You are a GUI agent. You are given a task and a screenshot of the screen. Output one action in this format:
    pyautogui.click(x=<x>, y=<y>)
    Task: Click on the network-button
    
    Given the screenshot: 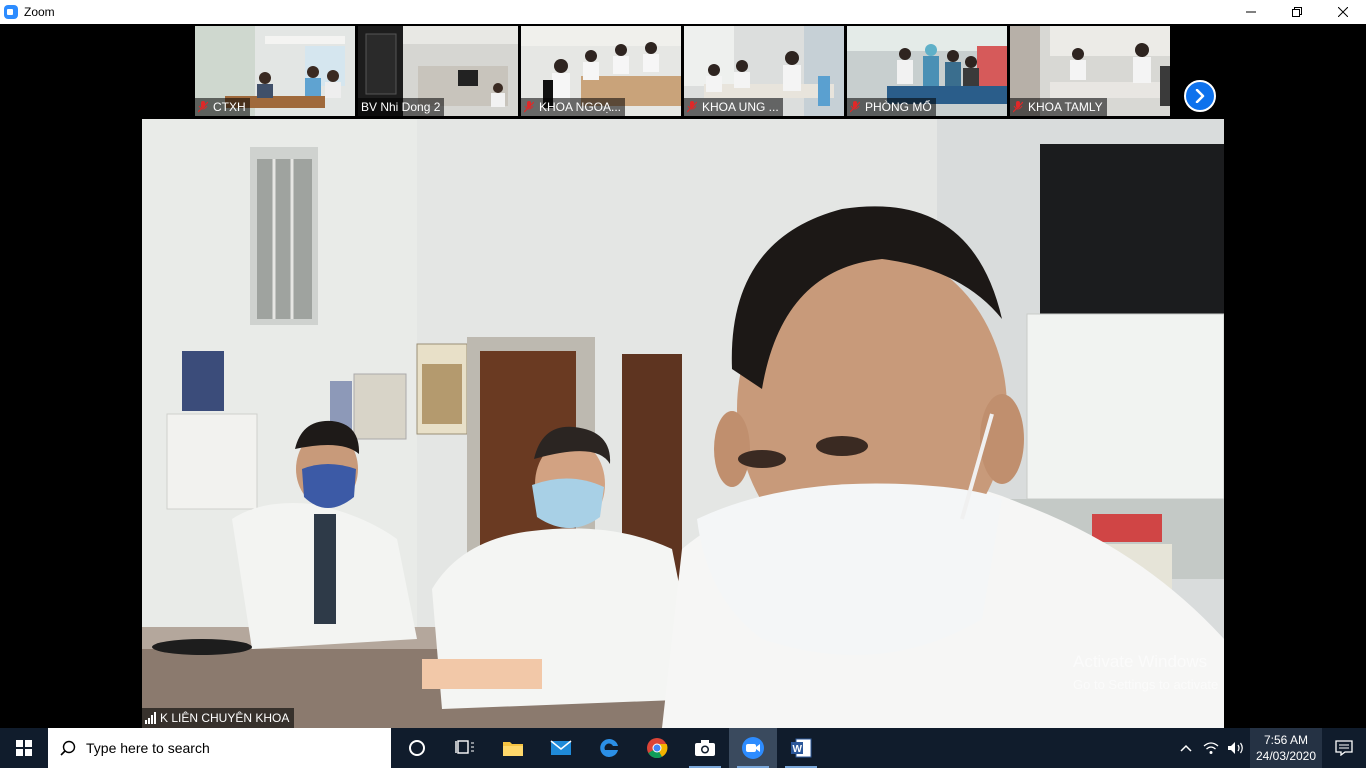 What is the action you would take?
    pyautogui.click(x=1211, y=748)
    